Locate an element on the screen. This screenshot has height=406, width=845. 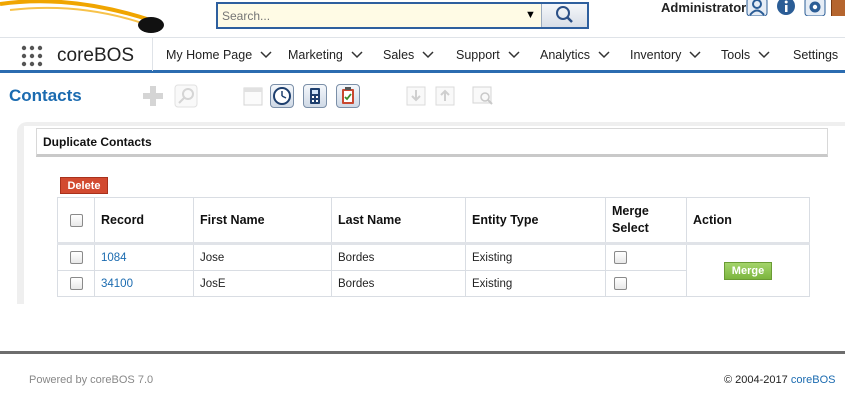
nav-item-analytics: Analytics is located at coordinates (575, 55).